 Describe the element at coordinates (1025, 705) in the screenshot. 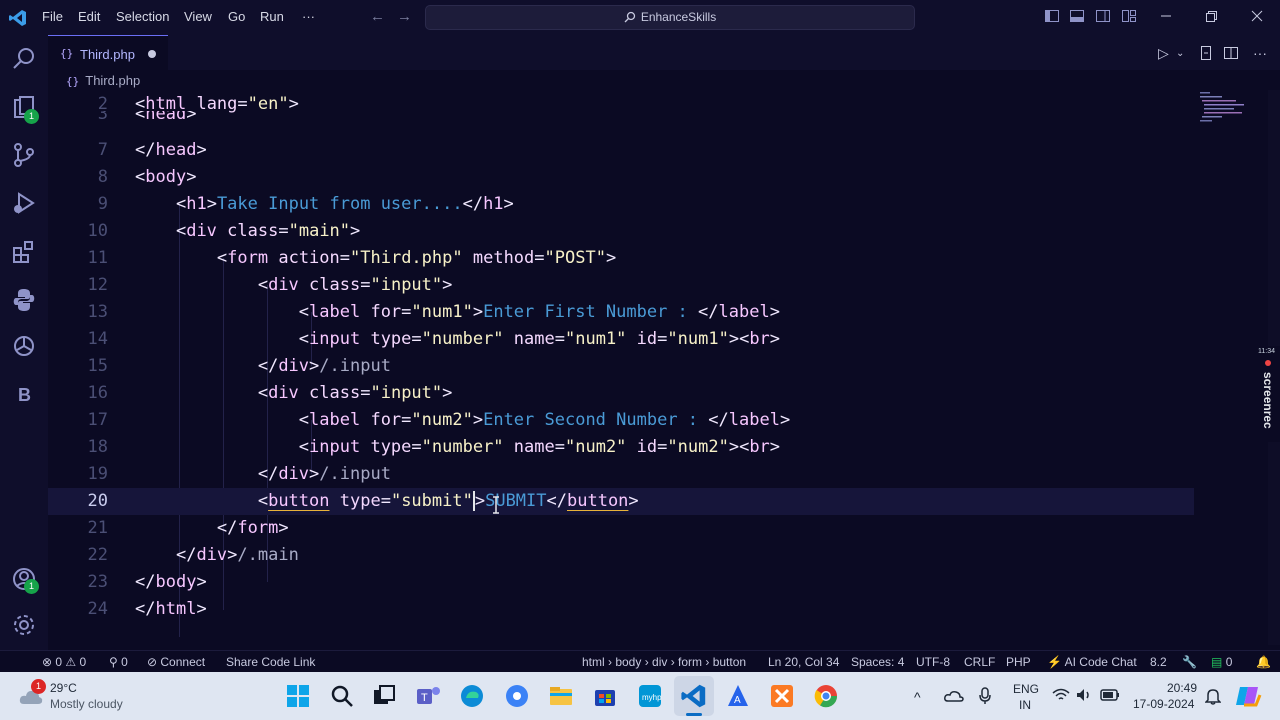

I see `language-indicator-bottom: IN` at that location.